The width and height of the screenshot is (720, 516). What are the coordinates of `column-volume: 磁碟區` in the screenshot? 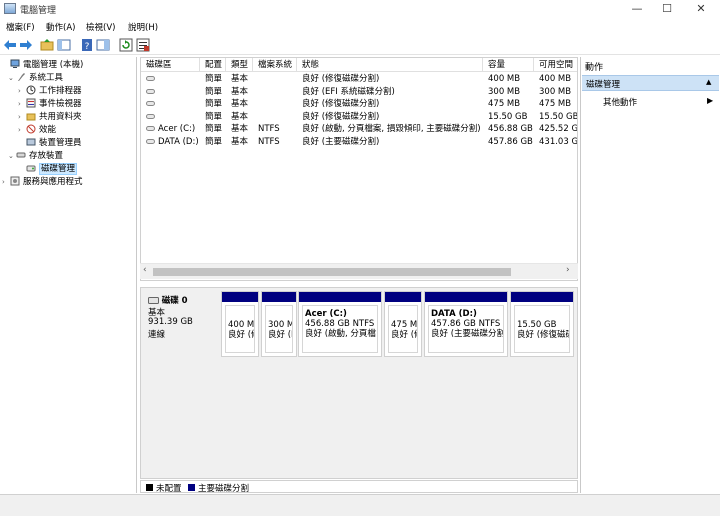 It's located at (170, 65).